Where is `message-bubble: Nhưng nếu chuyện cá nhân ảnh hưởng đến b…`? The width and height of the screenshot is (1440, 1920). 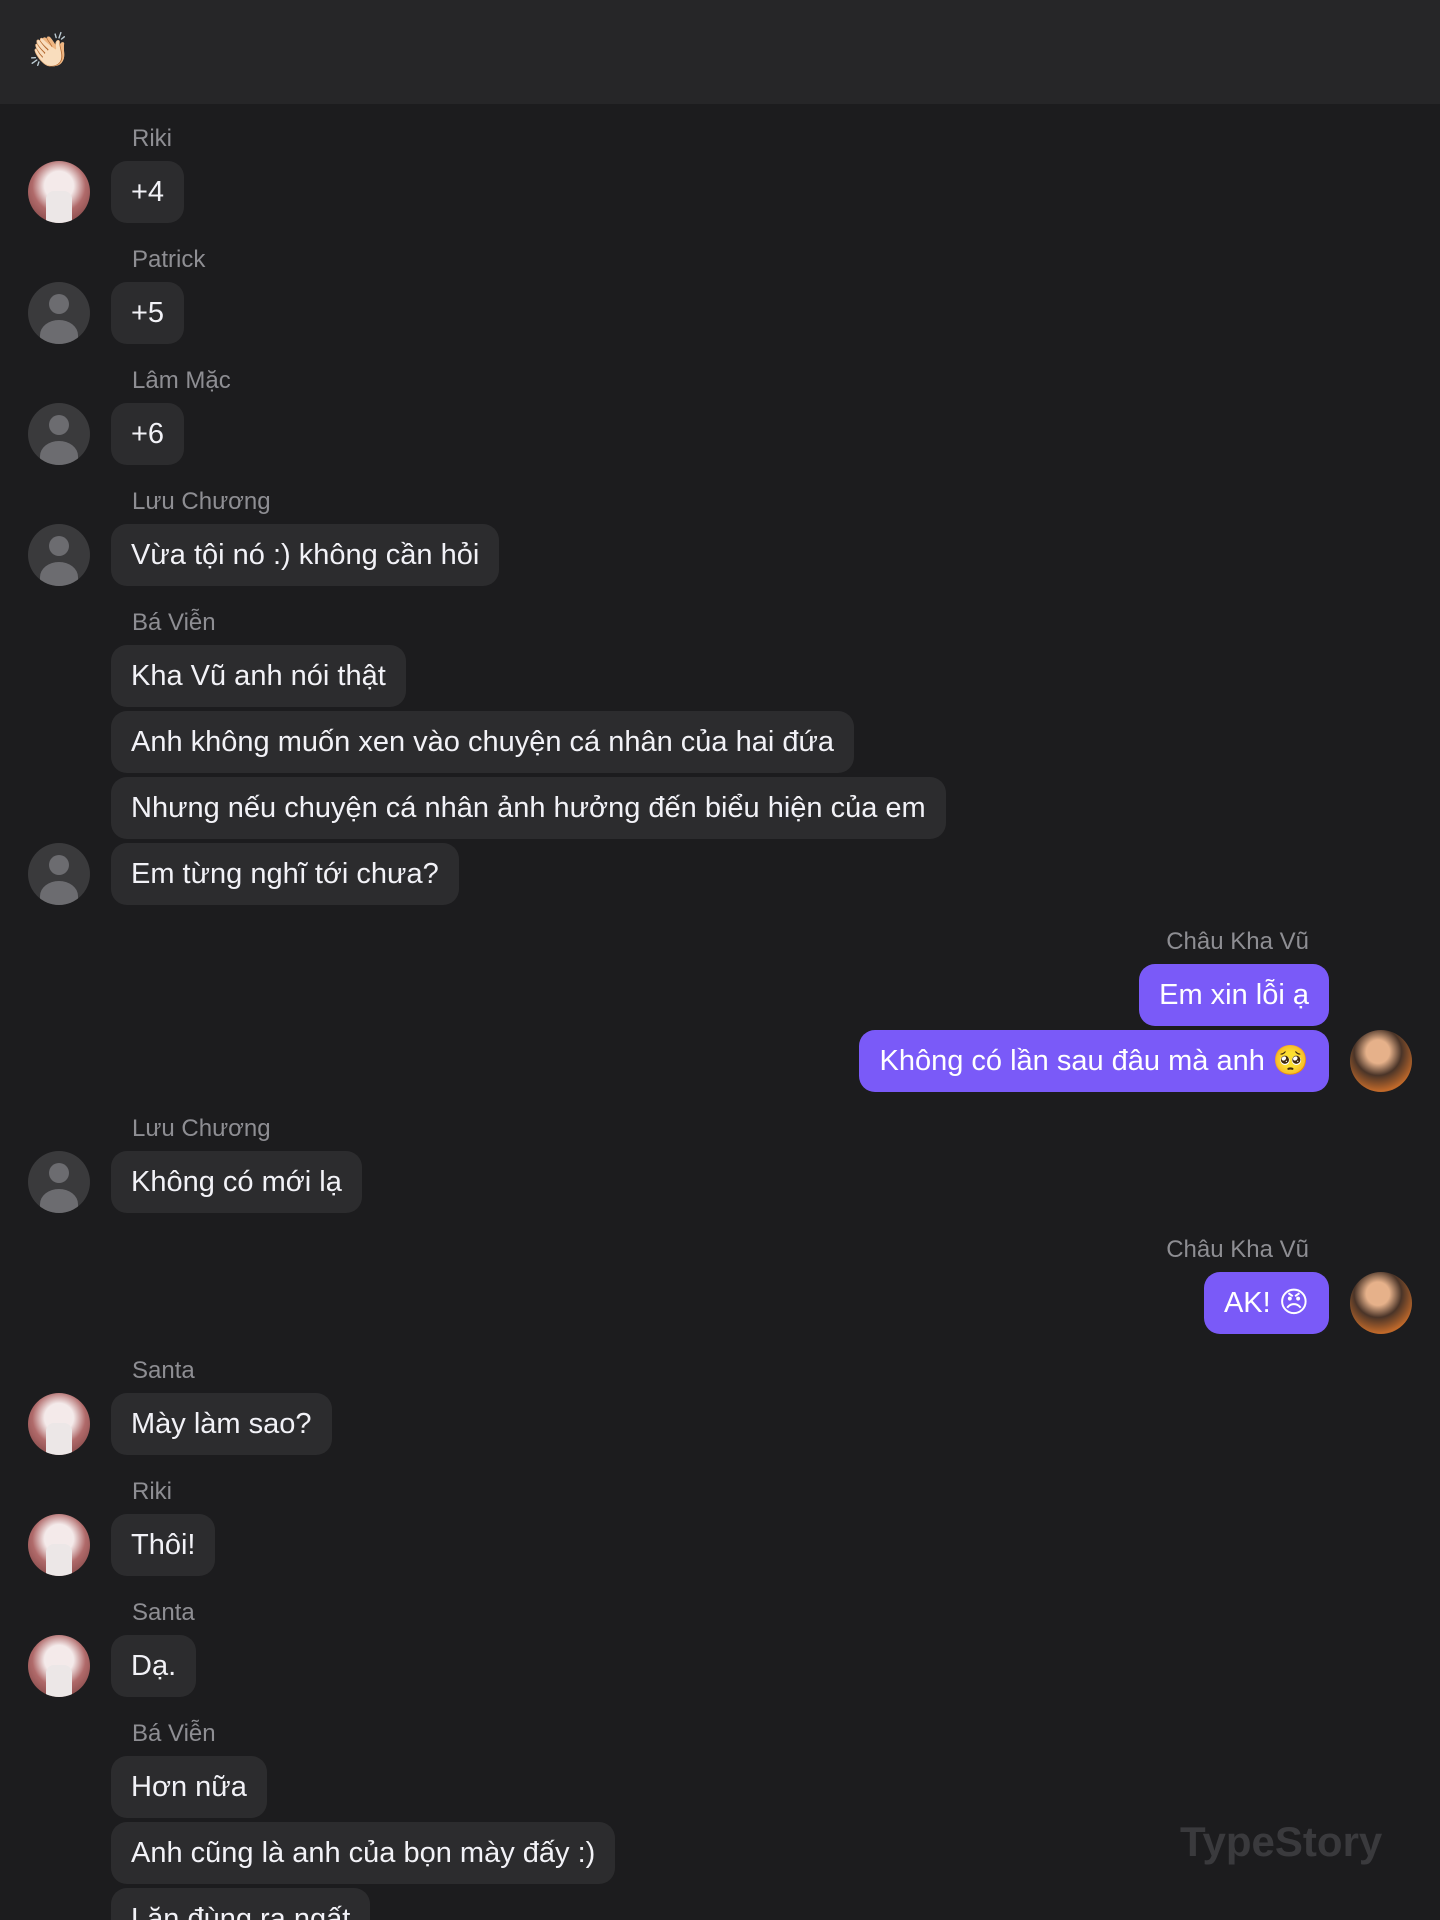
message-bubble: Nhưng nếu chuyện cá nhân ảnh hưởng đến b… is located at coordinates (528, 808).